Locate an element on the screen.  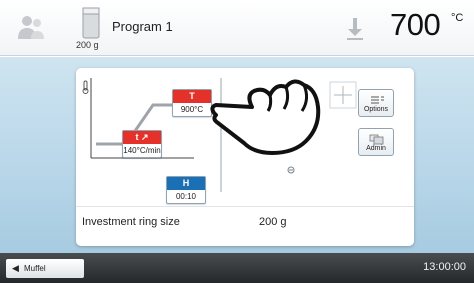
admin-button: Admin is located at coordinates (376, 142).